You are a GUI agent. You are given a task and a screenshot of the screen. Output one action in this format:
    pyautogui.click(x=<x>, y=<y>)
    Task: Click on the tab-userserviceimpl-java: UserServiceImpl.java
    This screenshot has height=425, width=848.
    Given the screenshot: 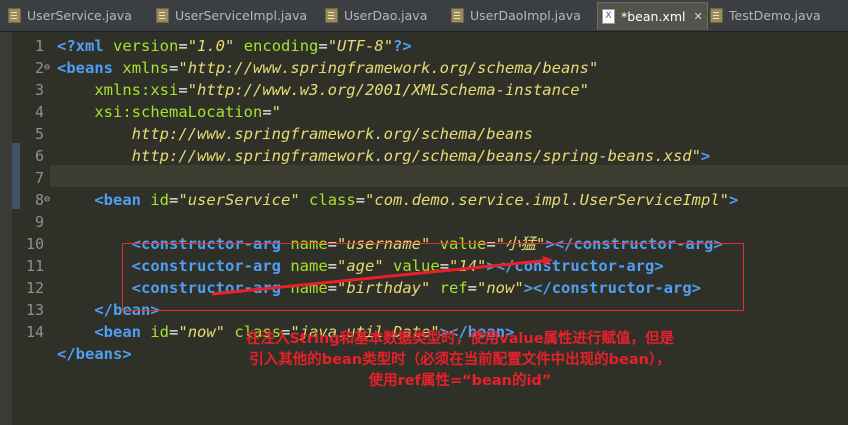 What is the action you would take?
    pyautogui.click(x=231, y=15)
    